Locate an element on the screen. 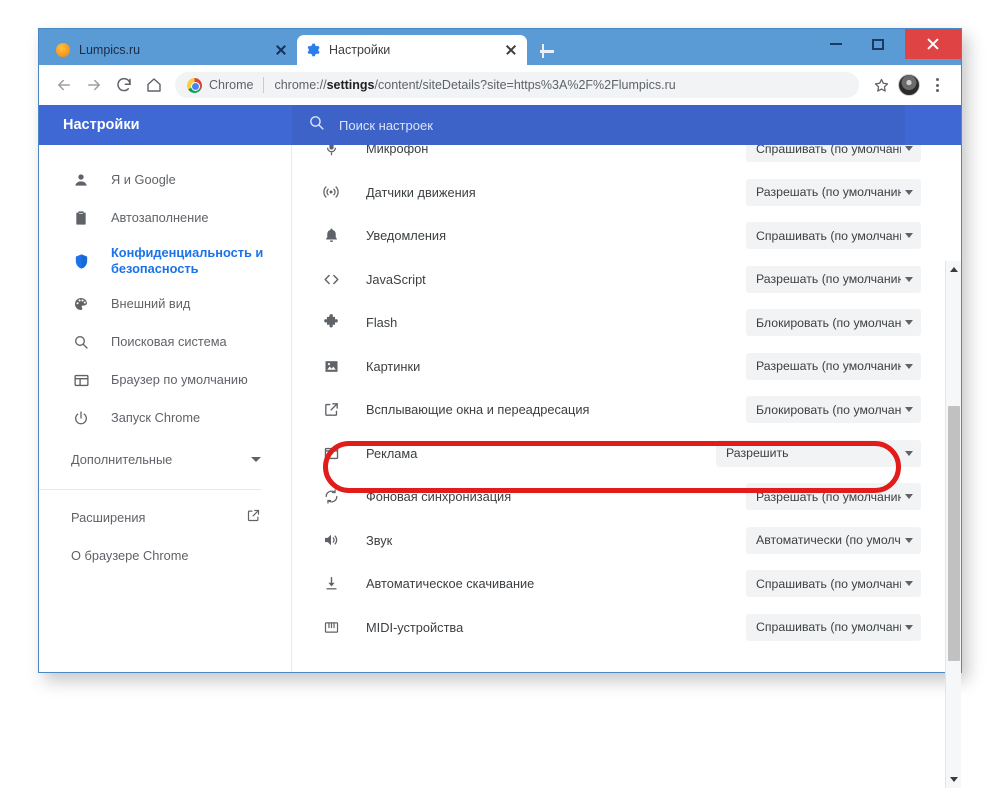 The image size is (1000, 788). home-button is located at coordinates (154, 85).